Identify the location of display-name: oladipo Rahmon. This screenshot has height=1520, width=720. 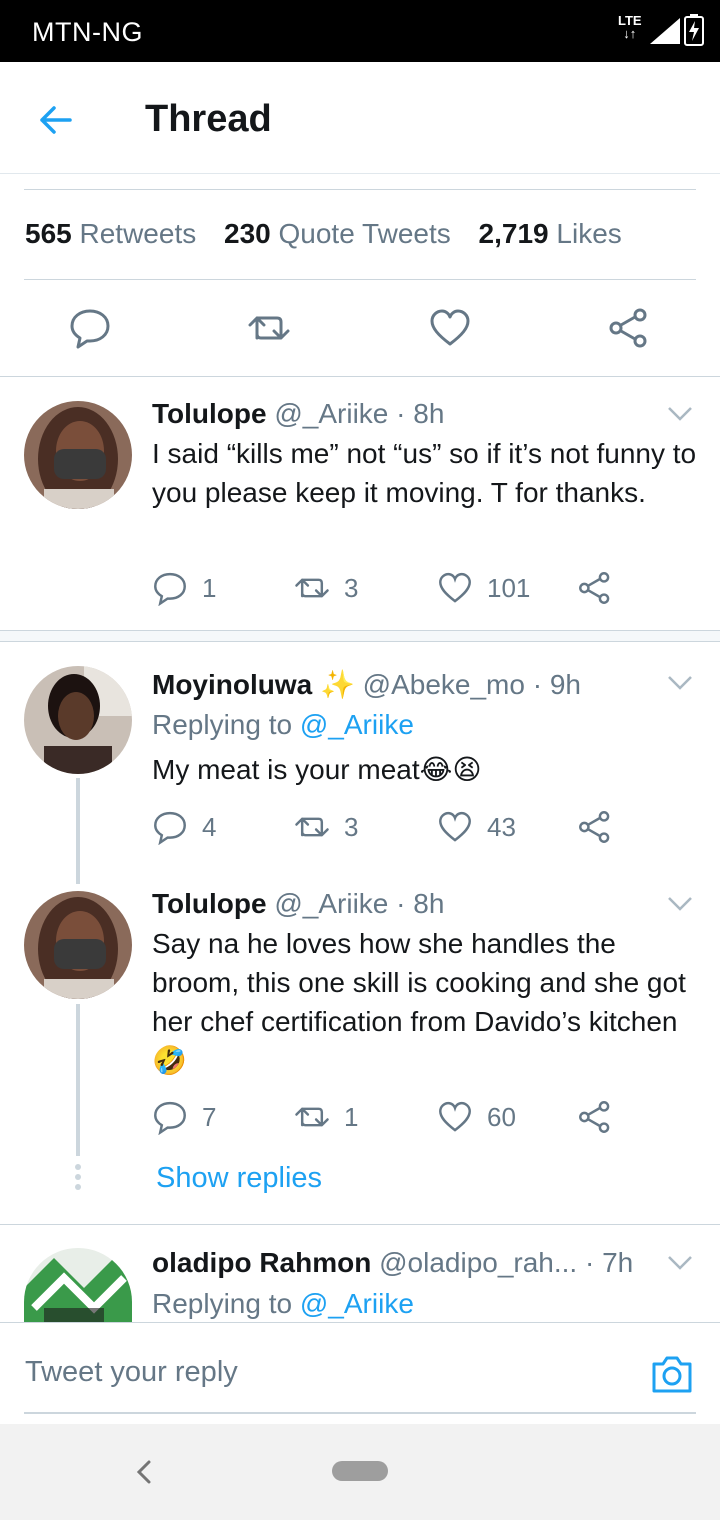
(261, 1262).